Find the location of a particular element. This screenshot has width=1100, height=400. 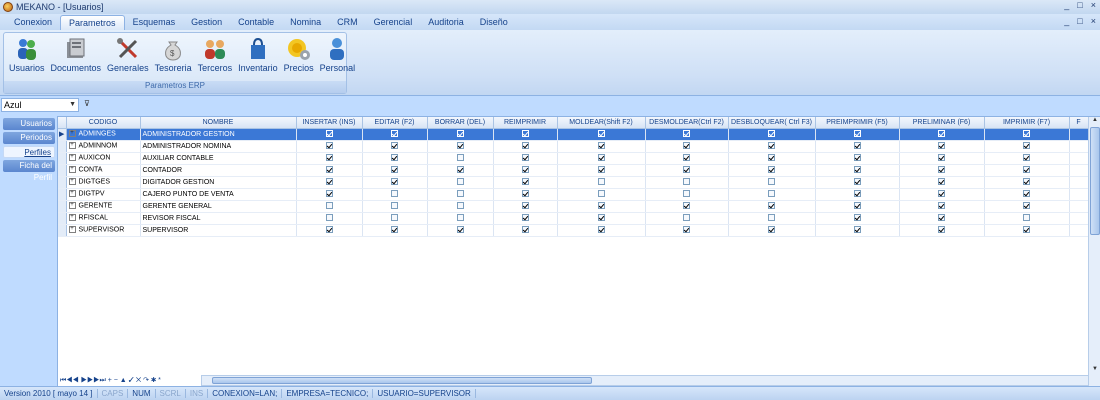

precios-button: Precios is located at coordinates (299, 54).